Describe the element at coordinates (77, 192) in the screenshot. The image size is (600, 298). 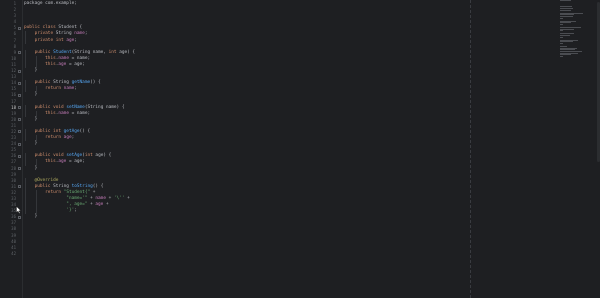
I see `code-token: "Student{"` at that location.